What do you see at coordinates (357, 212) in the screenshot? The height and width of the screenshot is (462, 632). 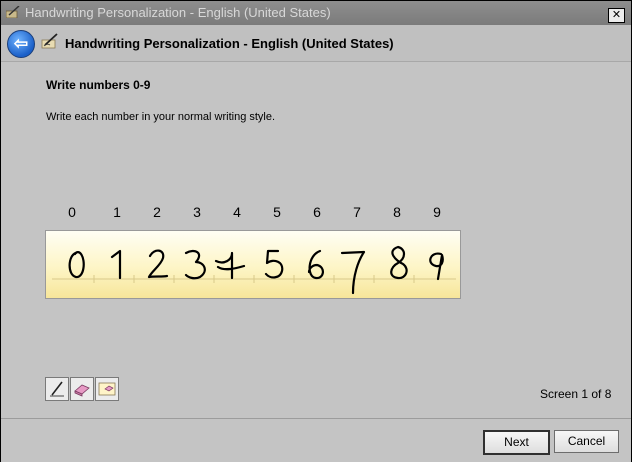 I see `digit-label: 7` at bounding box center [357, 212].